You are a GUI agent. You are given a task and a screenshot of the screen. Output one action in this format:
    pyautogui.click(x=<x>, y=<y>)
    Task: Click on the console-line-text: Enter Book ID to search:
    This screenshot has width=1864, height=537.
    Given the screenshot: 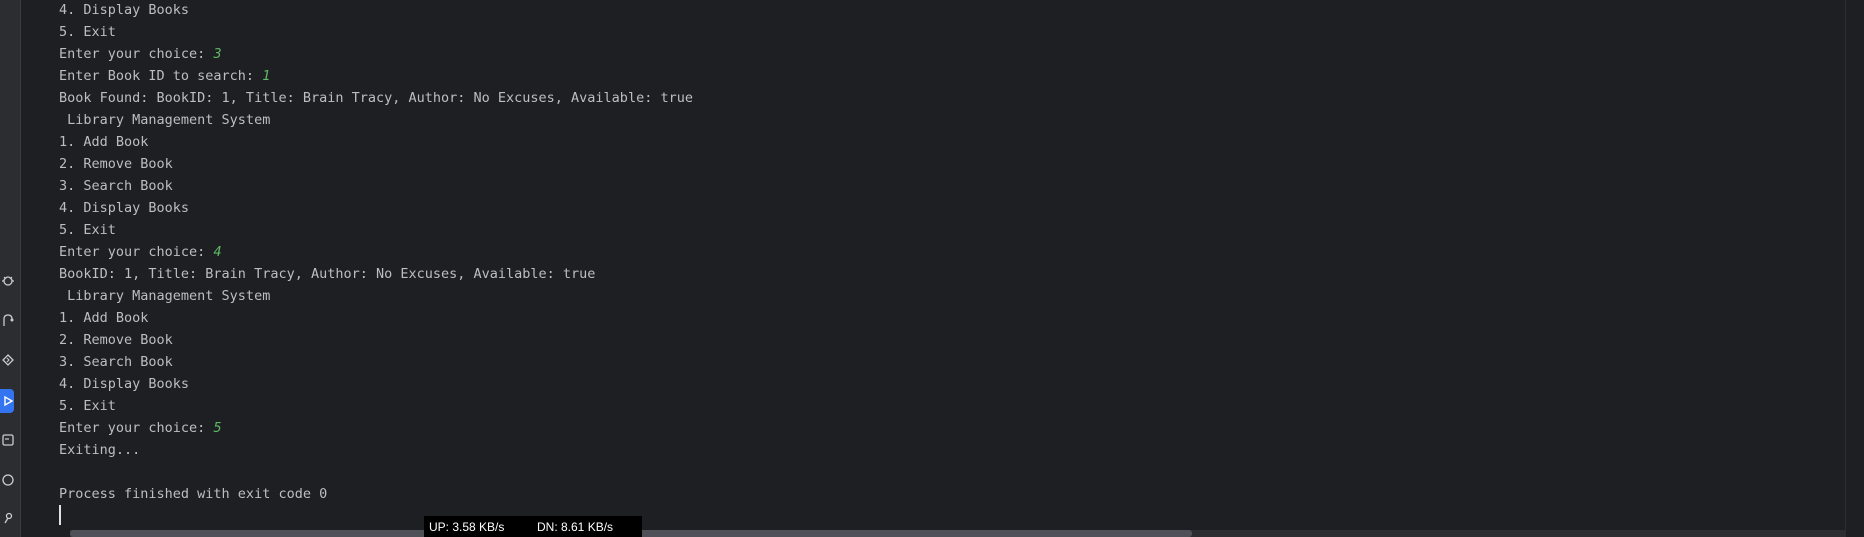 What is the action you would take?
    pyautogui.click(x=161, y=76)
    